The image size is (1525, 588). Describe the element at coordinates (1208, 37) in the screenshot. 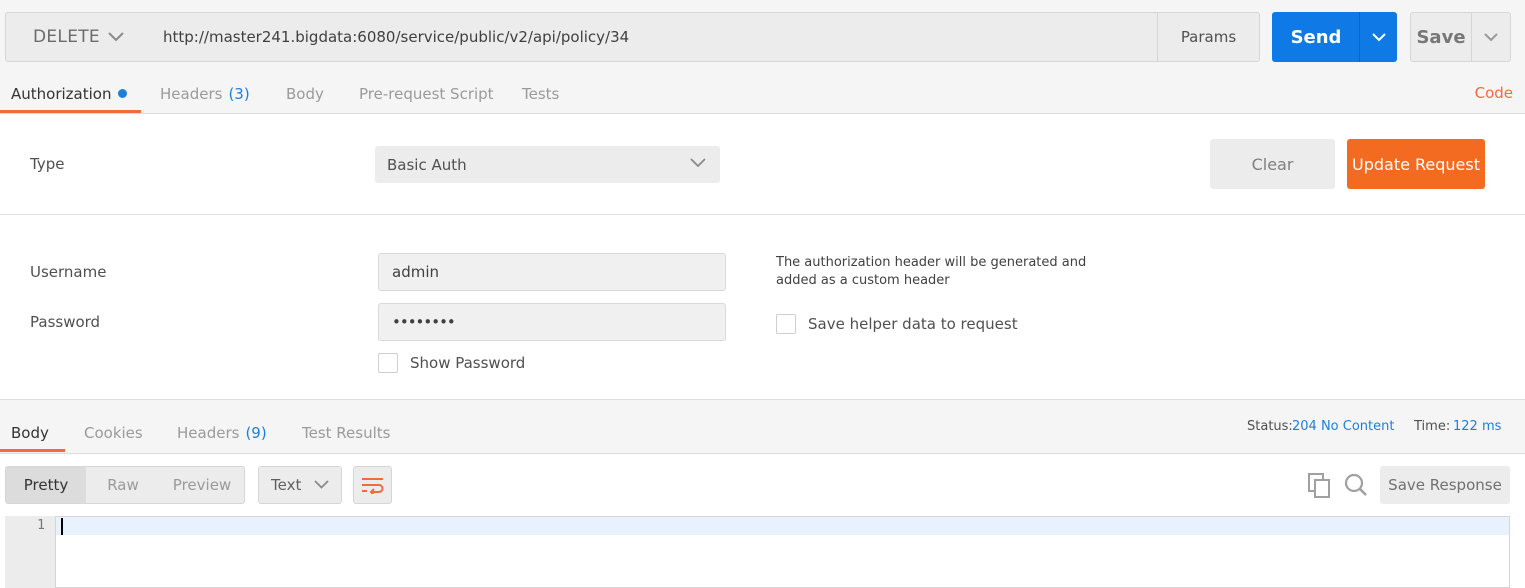

I see `params-button: Params` at that location.